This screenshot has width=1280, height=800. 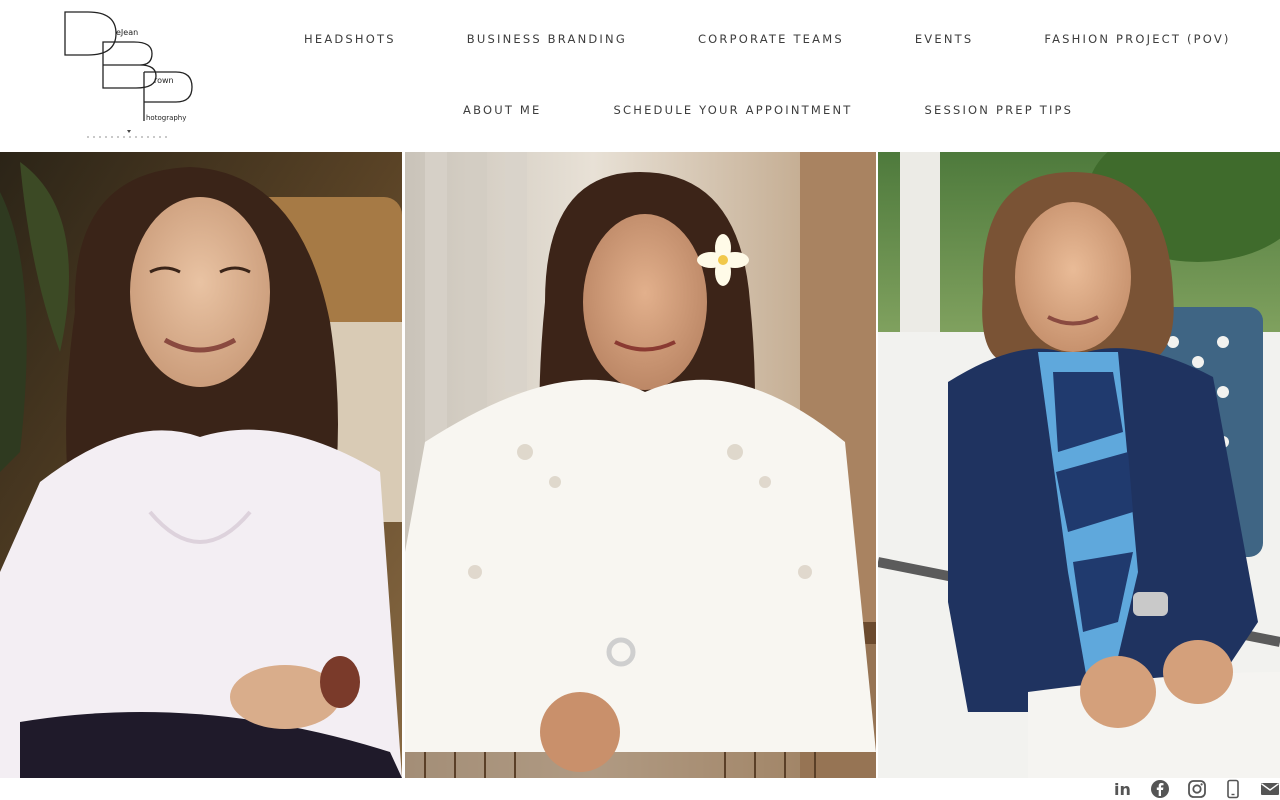 I want to click on phone-icon, so click(x=1233, y=789).